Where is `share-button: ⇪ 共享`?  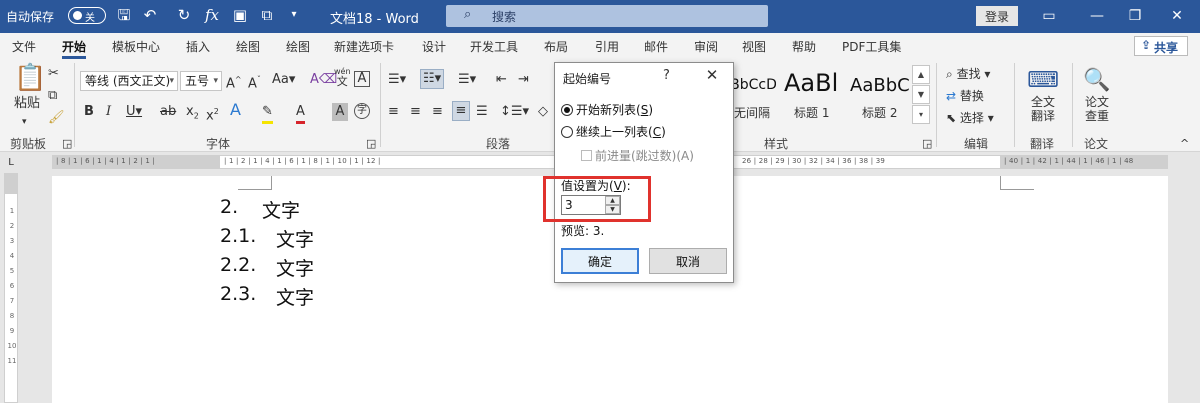 share-button: ⇪ 共享 is located at coordinates (1161, 46).